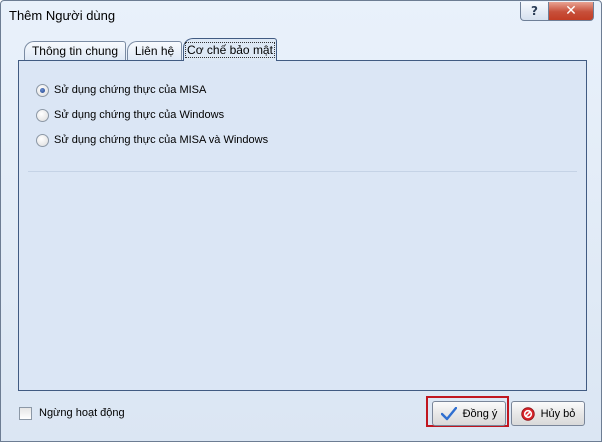 Image resolution: width=602 pixels, height=442 pixels. I want to click on cancel-button-label: Hủy bỏ, so click(558, 413).